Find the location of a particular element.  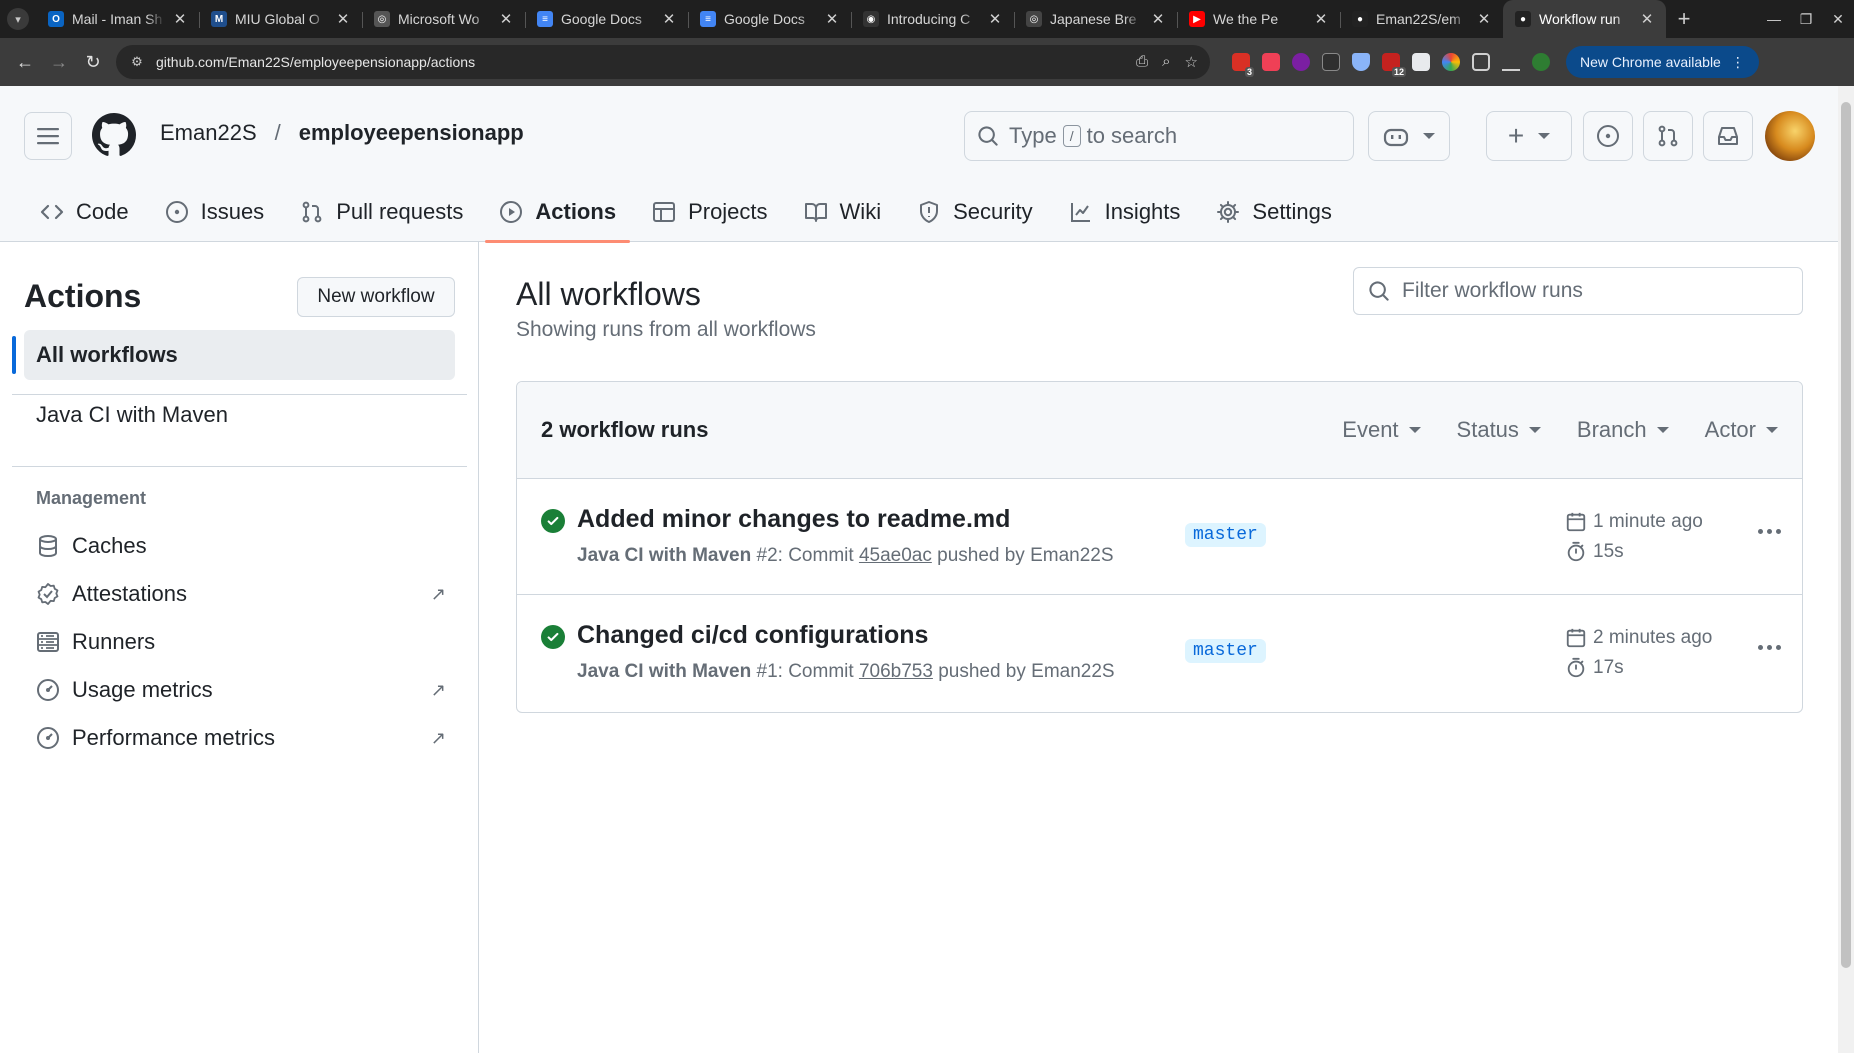

browser-tab: ● Eman22S/em ✕ is located at coordinates (1421, 19).